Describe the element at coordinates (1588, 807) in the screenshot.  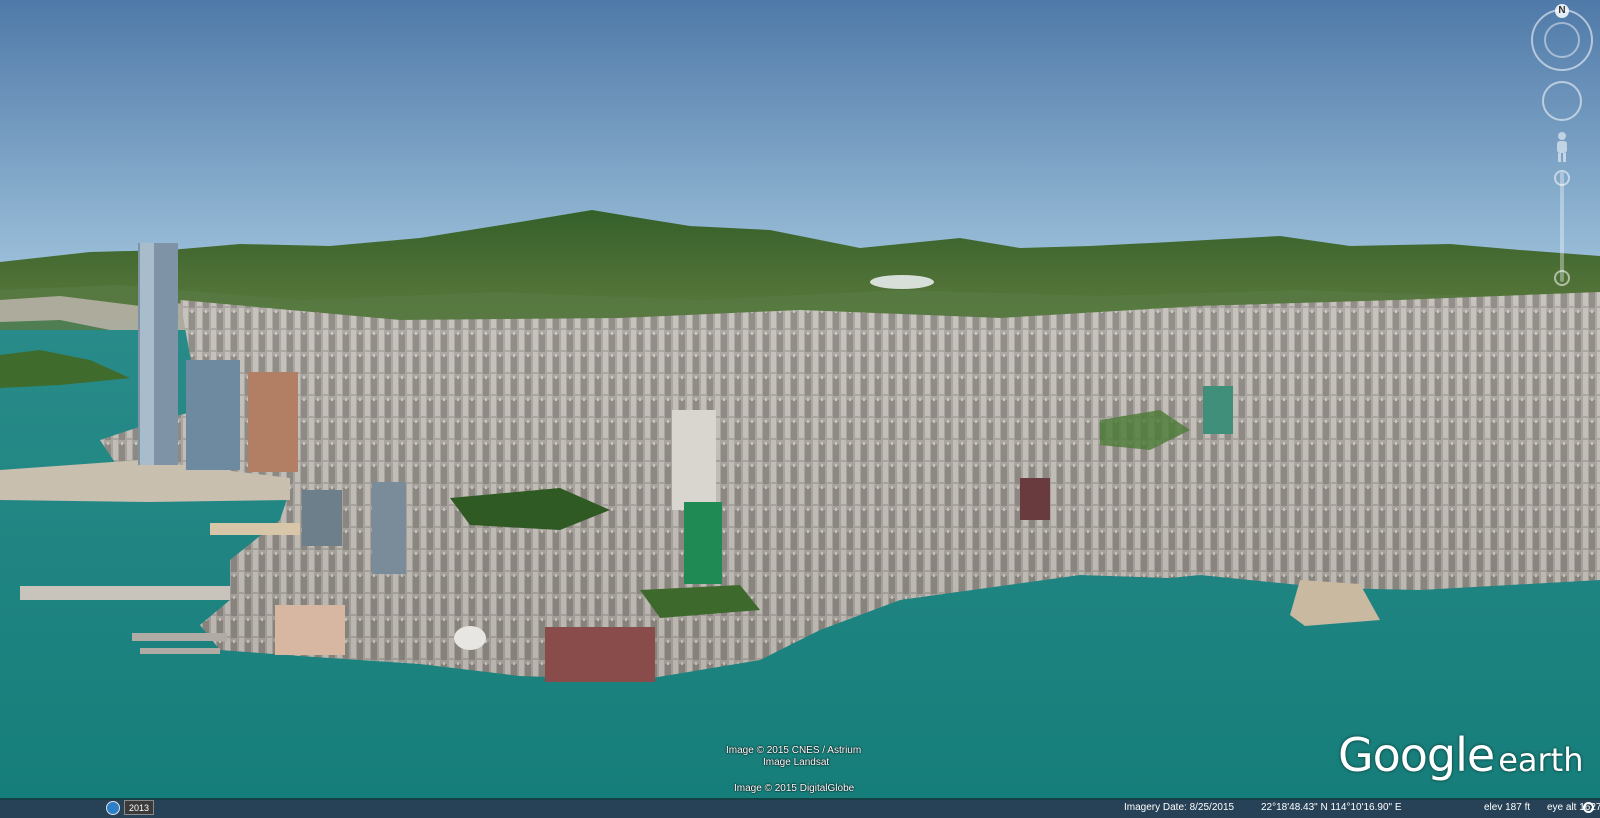
I see `streaming-status-icon` at that location.